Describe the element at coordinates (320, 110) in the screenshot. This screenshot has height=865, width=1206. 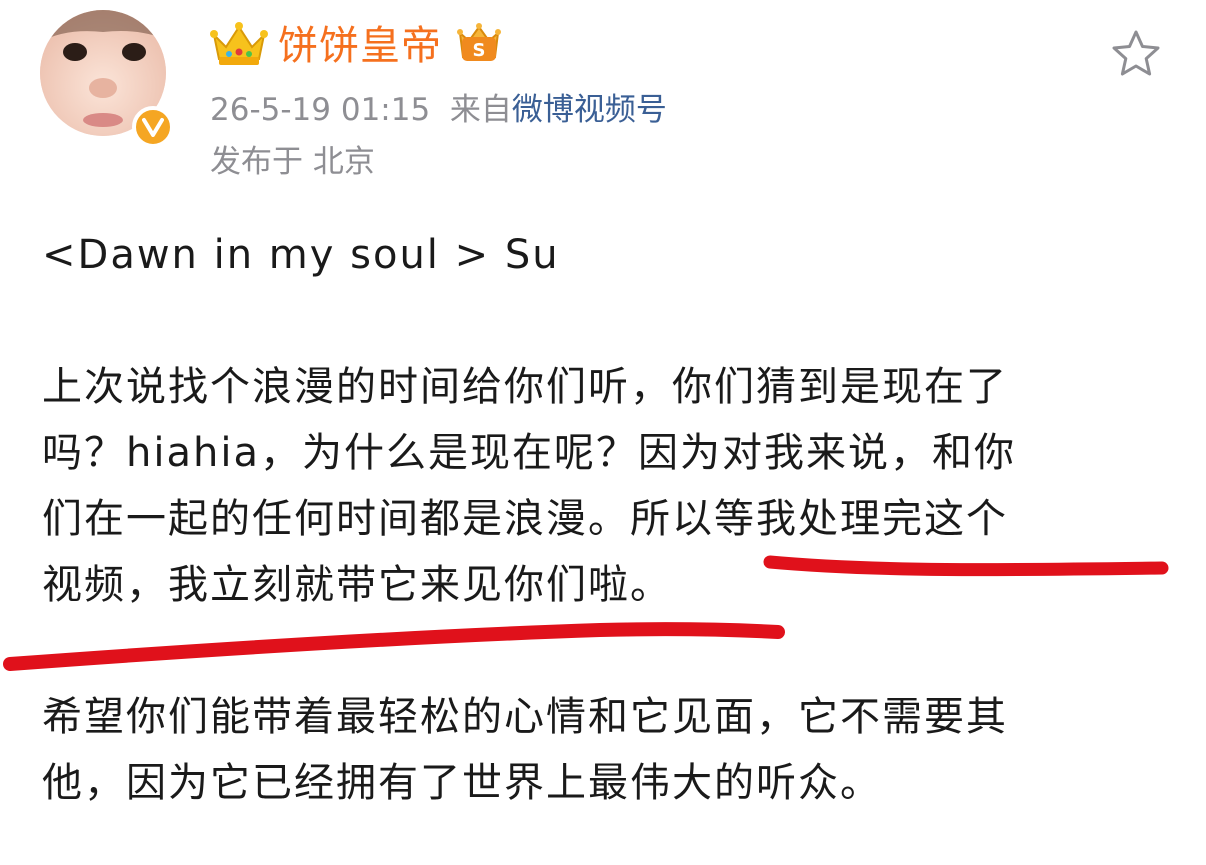
I see `post-timestamp: 26-5-19 01:15` at that location.